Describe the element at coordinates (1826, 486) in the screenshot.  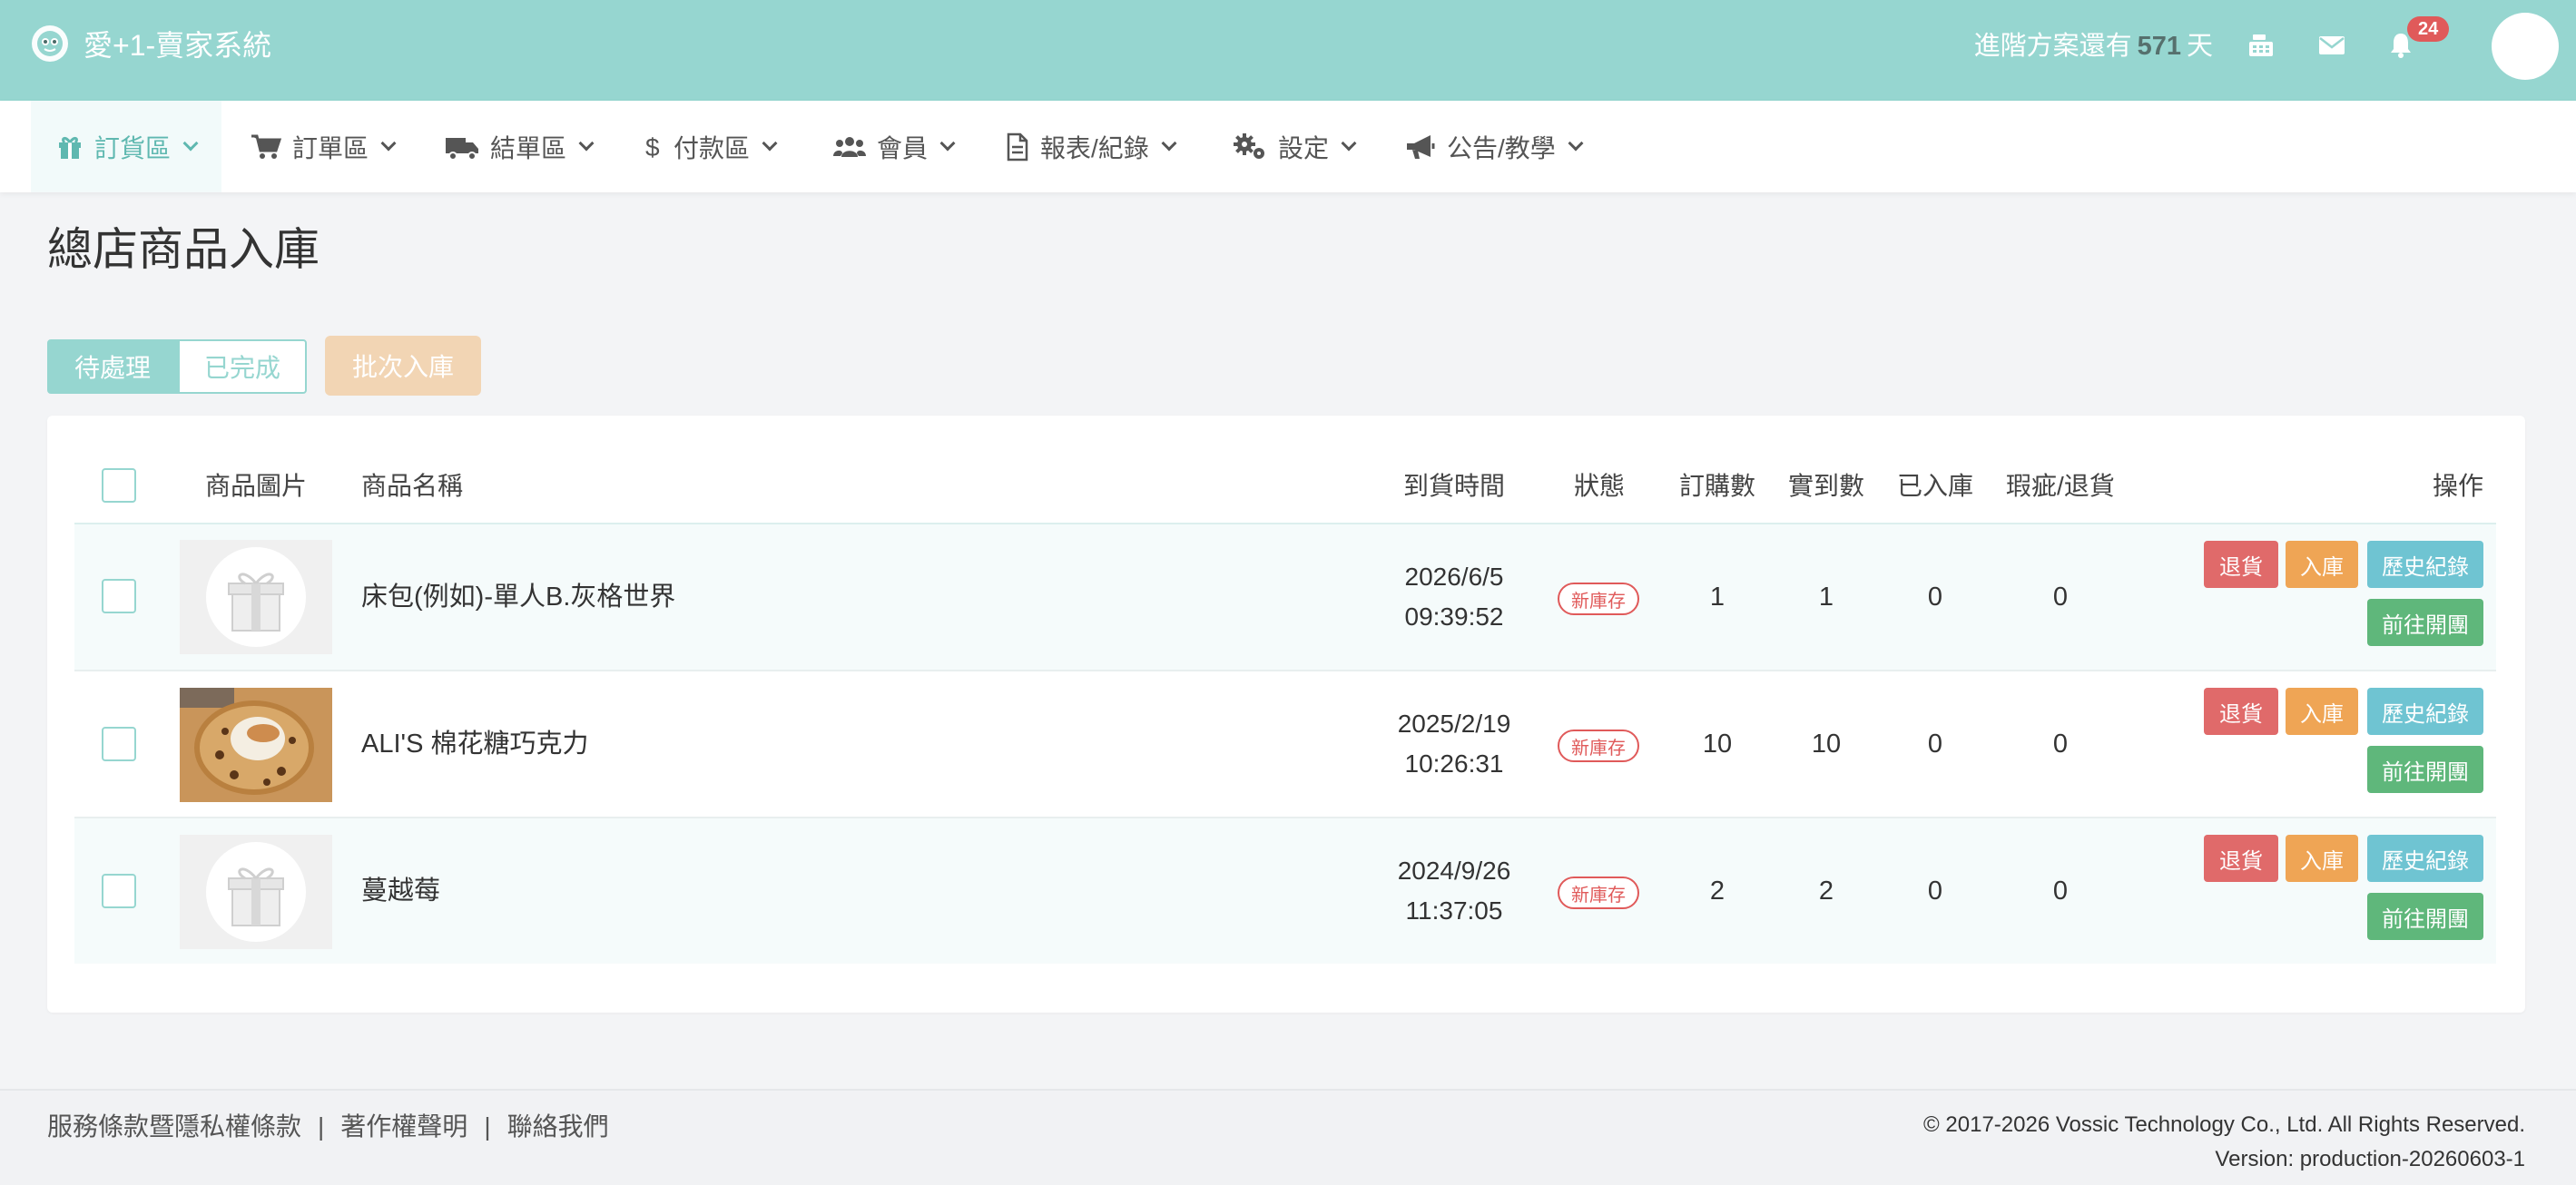
I see `header-received: 實到數` at that location.